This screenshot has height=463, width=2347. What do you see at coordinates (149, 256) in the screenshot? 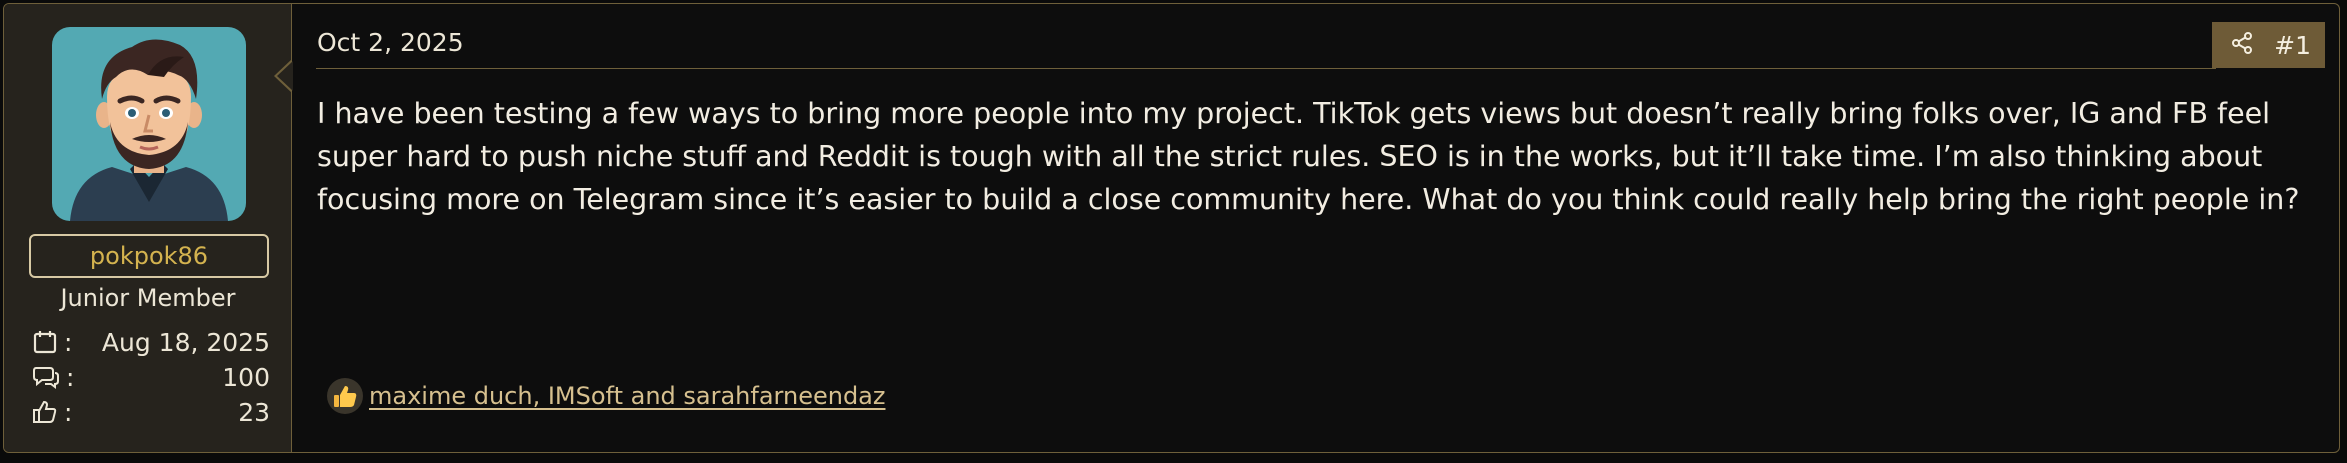
I see `username-link: pokpok86` at bounding box center [149, 256].